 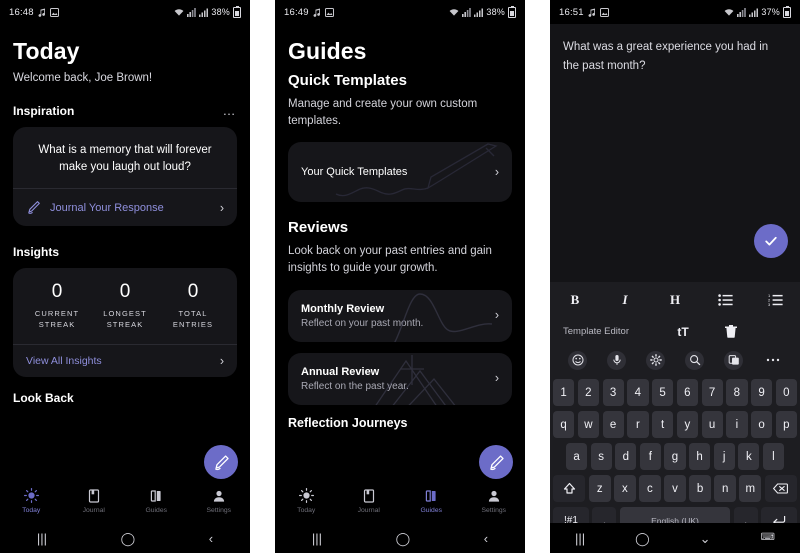 What do you see at coordinates (569, 488) in the screenshot?
I see `shift-key` at bounding box center [569, 488].